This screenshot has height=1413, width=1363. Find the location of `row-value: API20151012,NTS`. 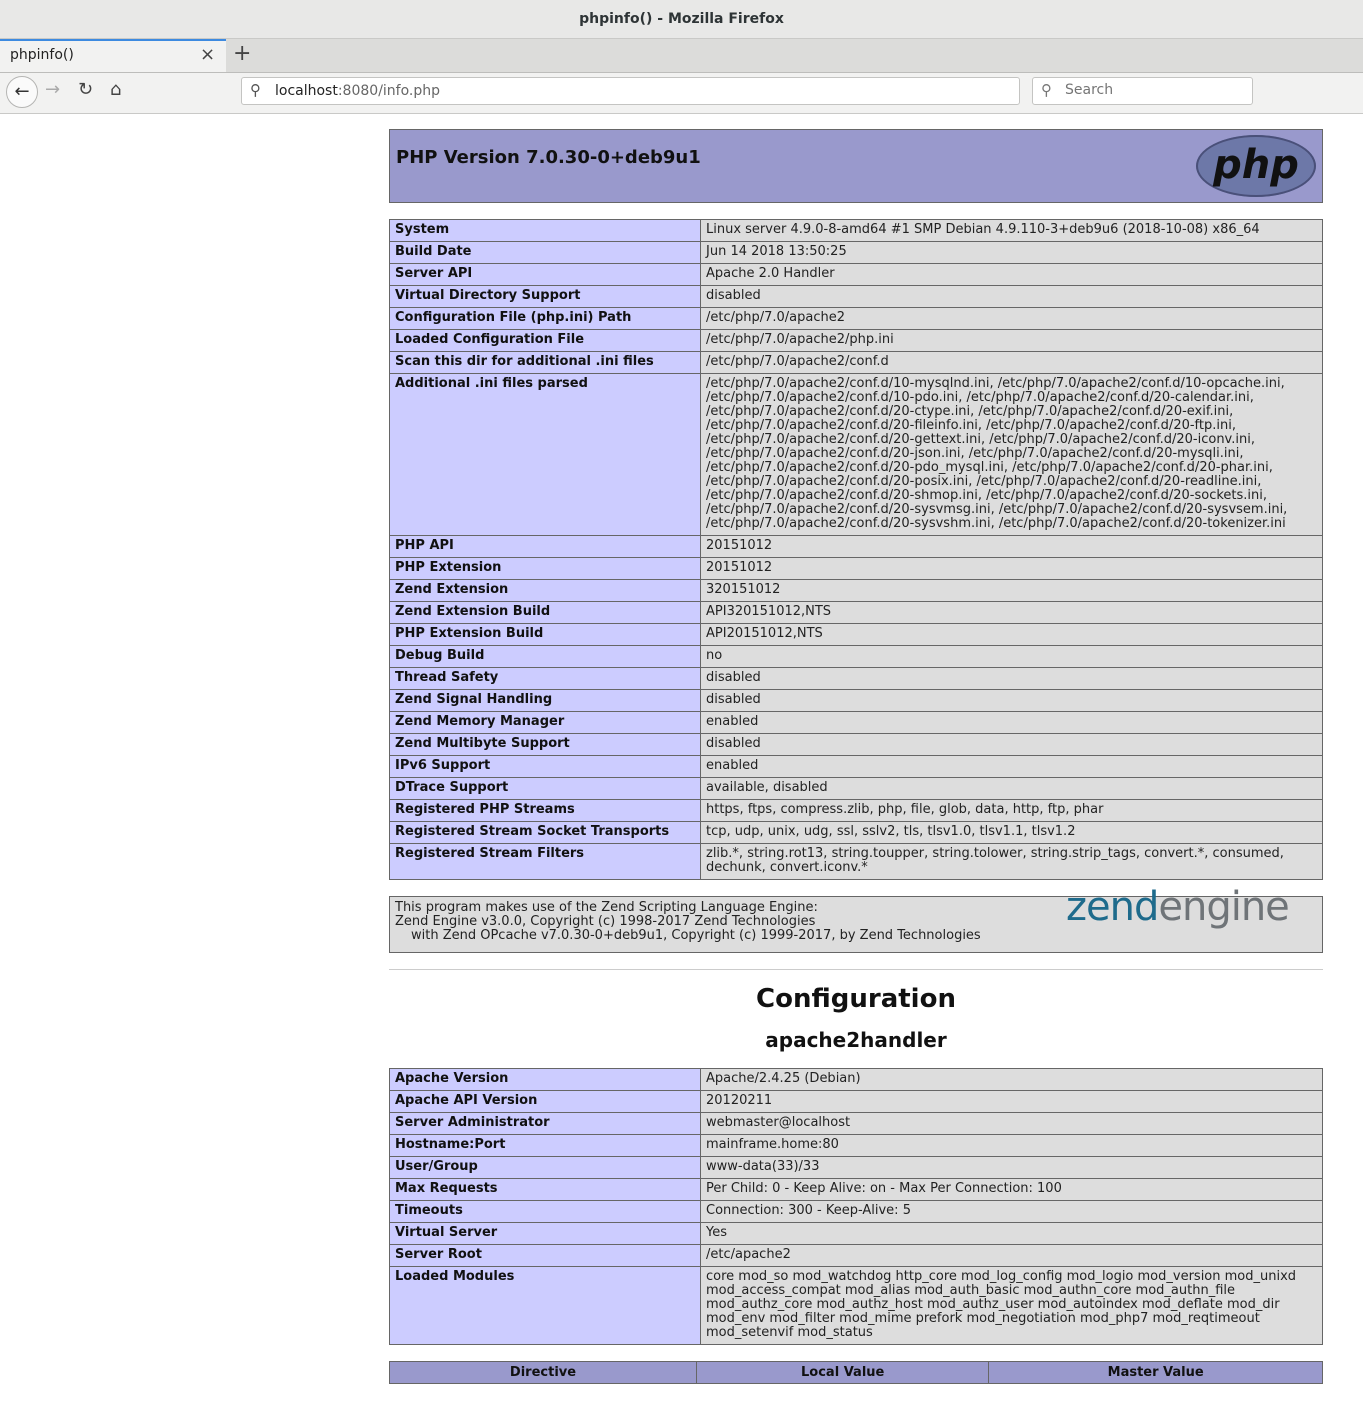

row-value: API20151012,NTS is located at coordinates (1011, 634).